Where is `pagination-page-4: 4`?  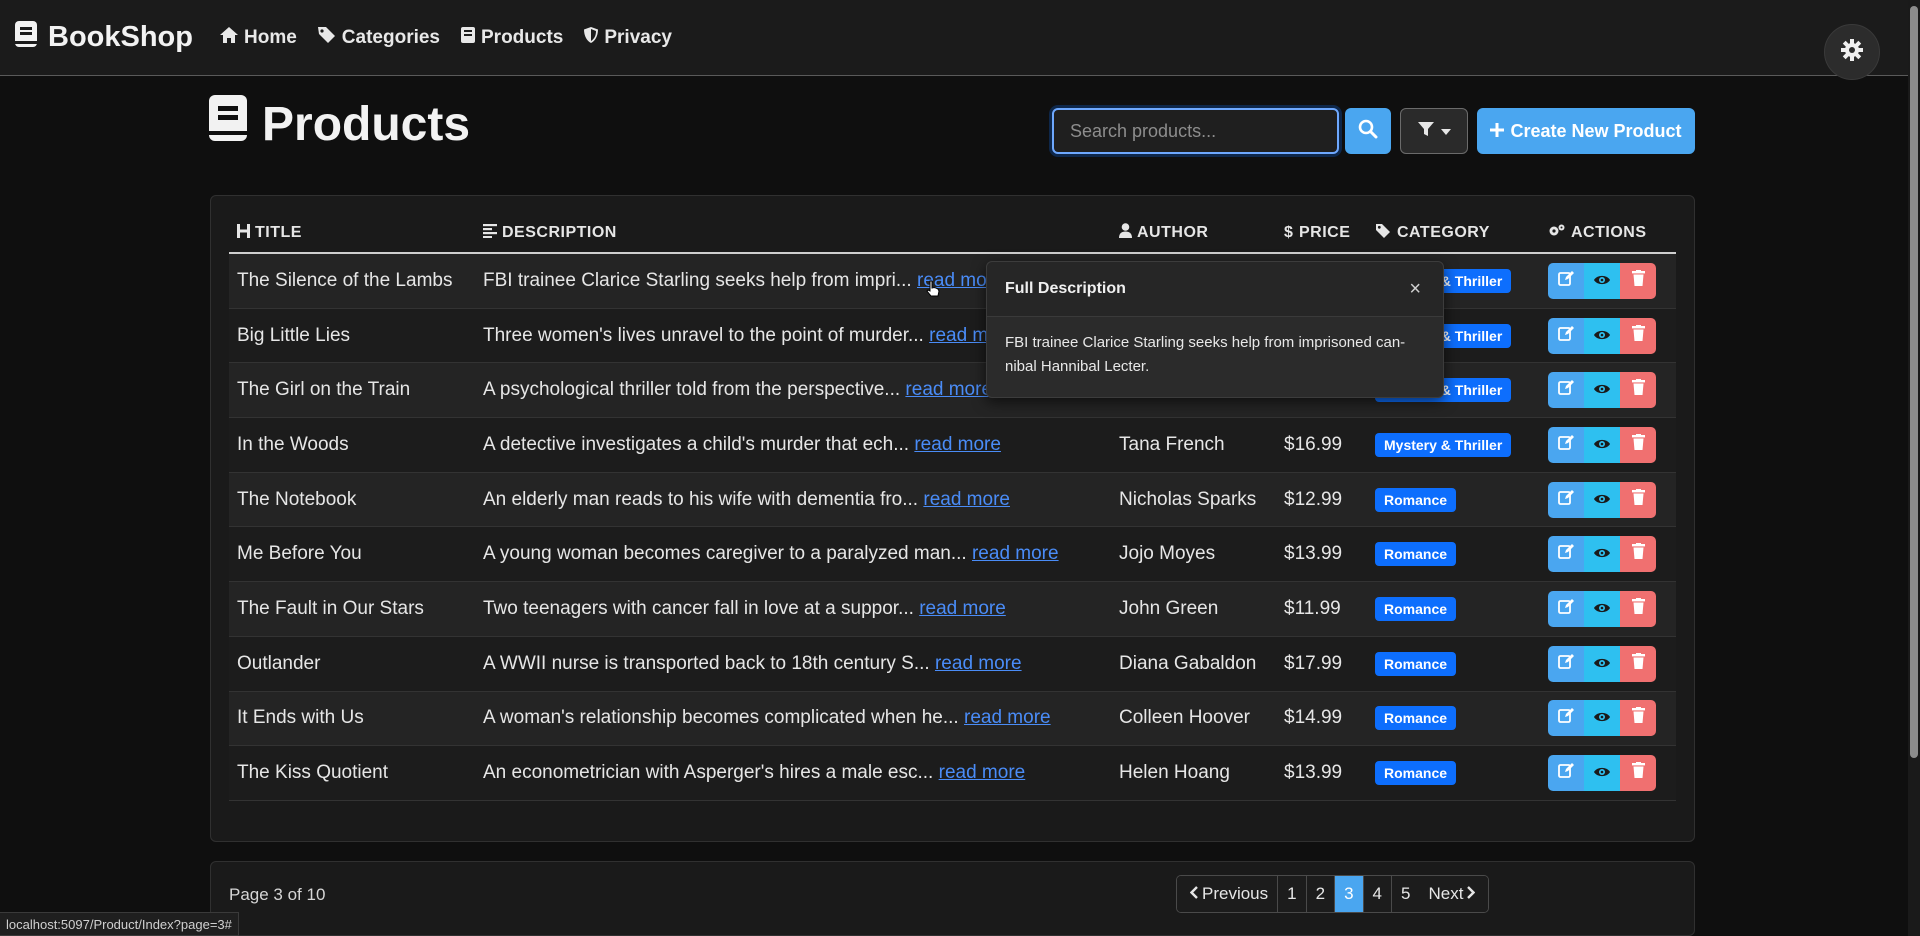
pagination-page-4: 4 is located at coordinates (1378, 894).